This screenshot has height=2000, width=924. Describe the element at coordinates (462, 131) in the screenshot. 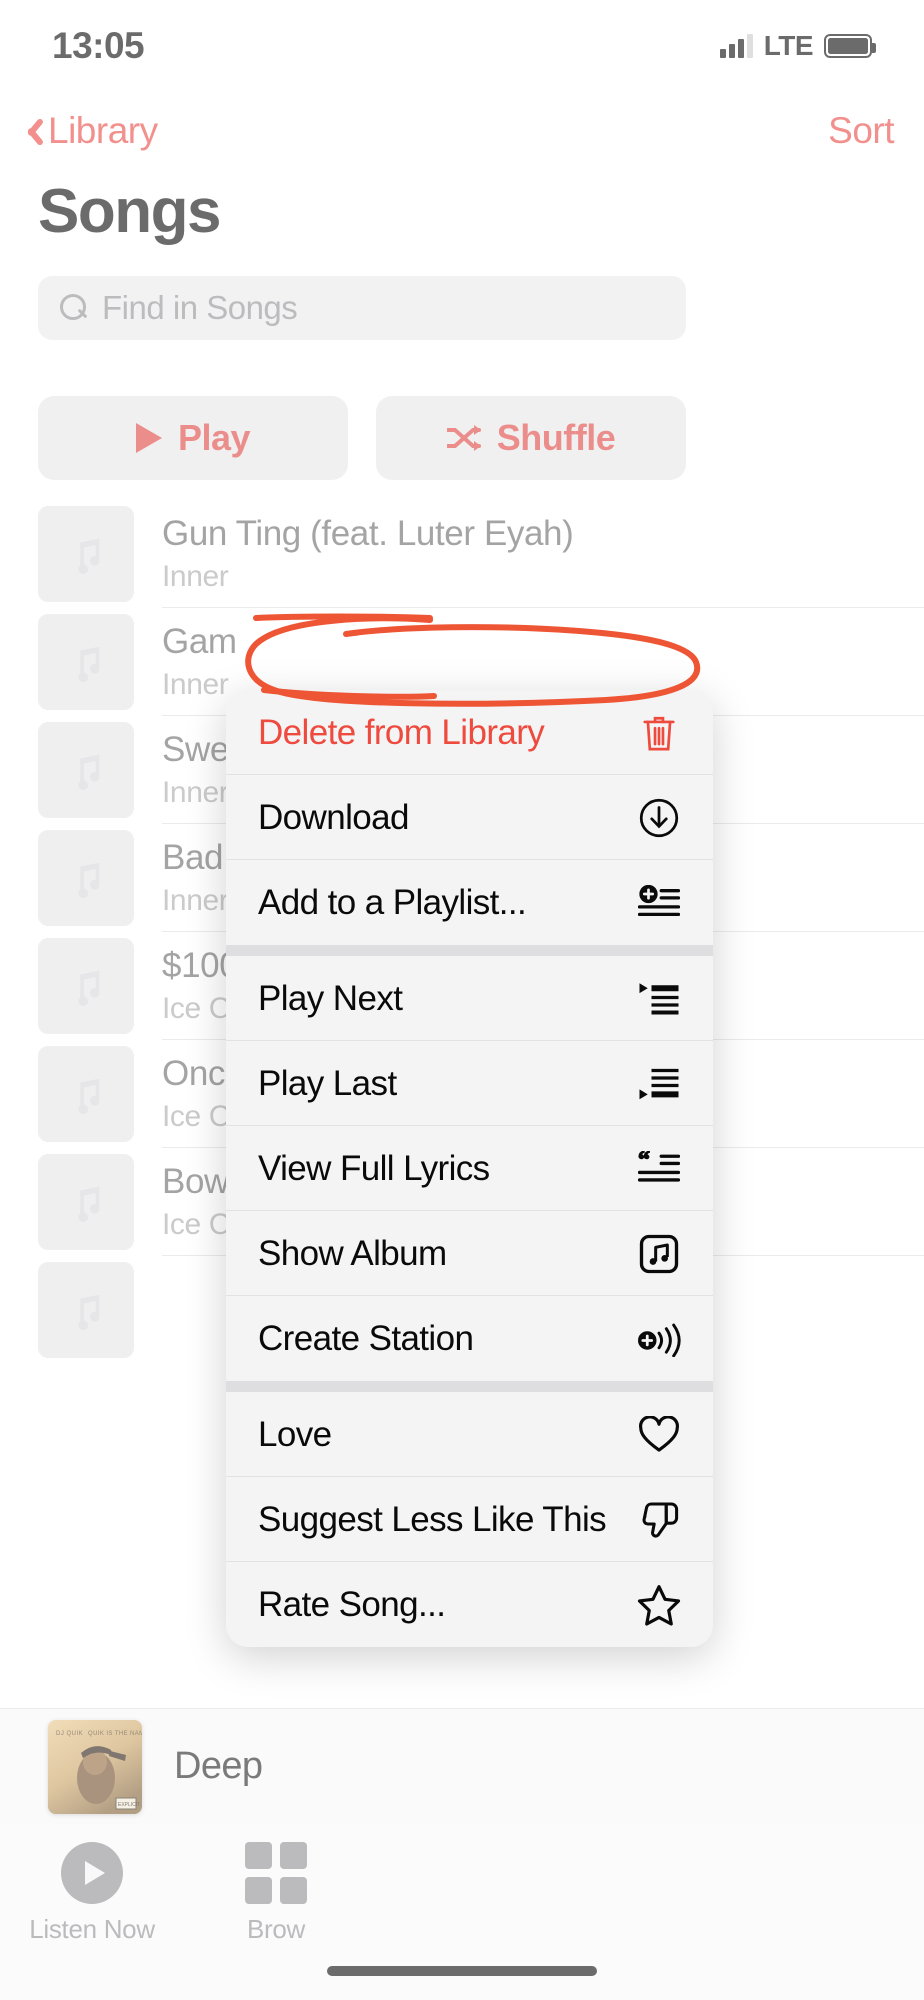

I see `navigation-bar: Library Sort` at that location.